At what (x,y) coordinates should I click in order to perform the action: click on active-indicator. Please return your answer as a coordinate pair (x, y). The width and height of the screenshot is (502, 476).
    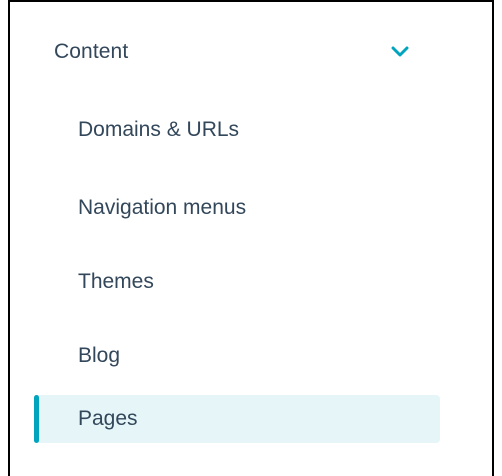
    Looking at the image, I should click on (36, 419).